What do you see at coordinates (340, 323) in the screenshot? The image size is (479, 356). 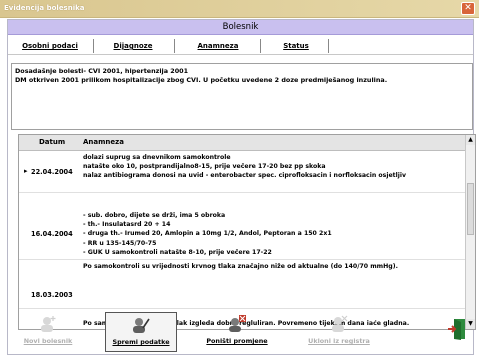 I see `remove-patient-icon` at bounding box center [340, 323].